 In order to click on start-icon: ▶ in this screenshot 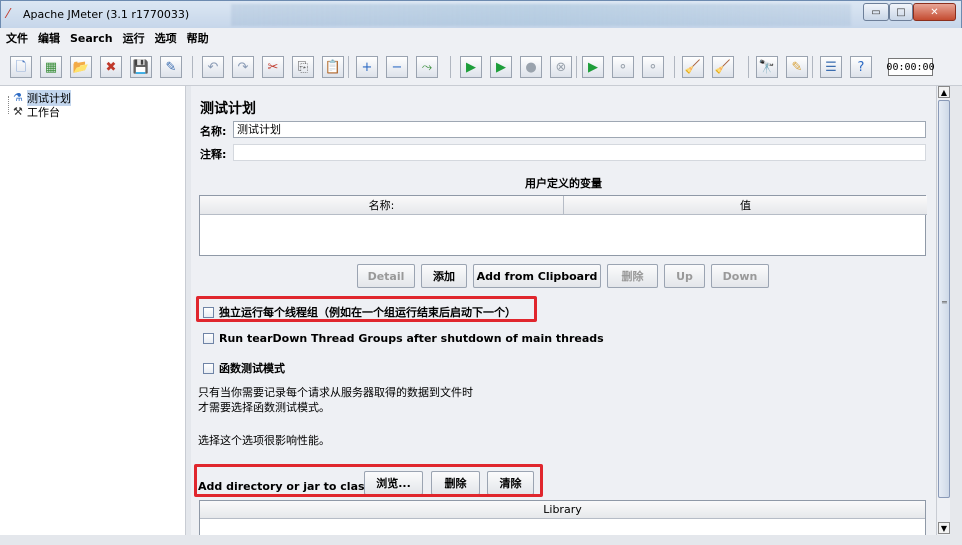, I will do `click(471, 67)`.